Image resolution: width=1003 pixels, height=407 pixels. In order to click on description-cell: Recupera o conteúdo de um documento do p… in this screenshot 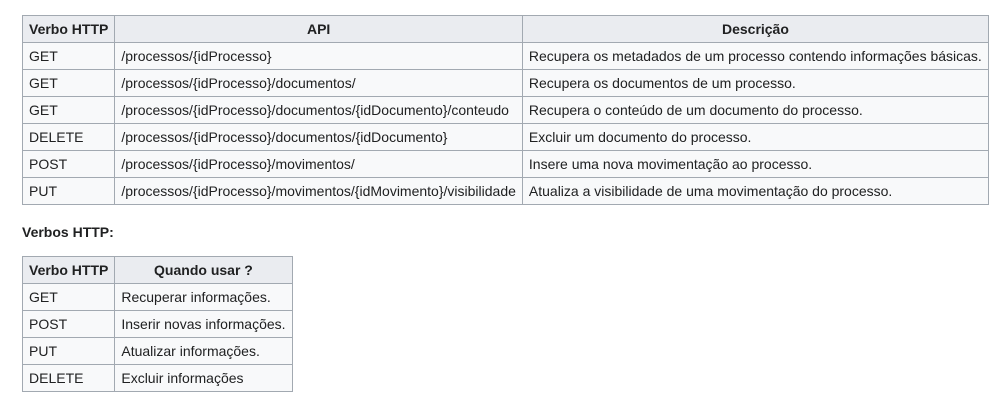, I will do `click(755, 110)`.